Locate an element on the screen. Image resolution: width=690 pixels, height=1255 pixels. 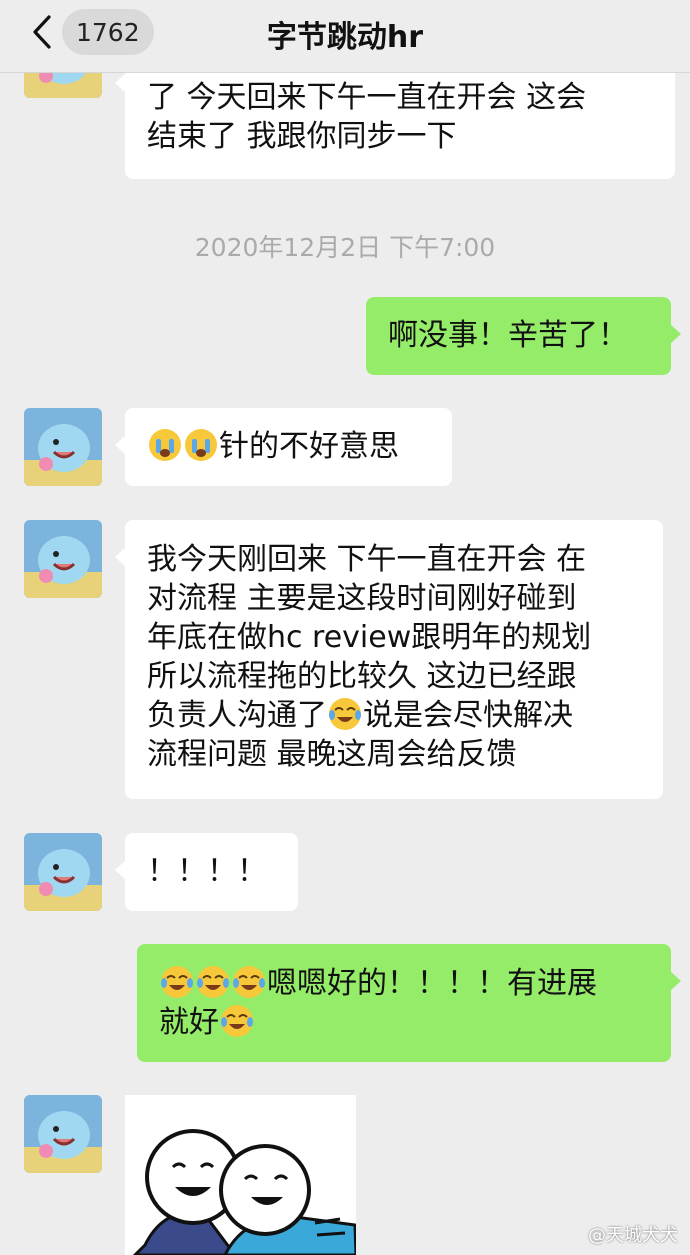
message-line: 嗯嗯好的！！！！有进展 is located at coordinates (404, 983).